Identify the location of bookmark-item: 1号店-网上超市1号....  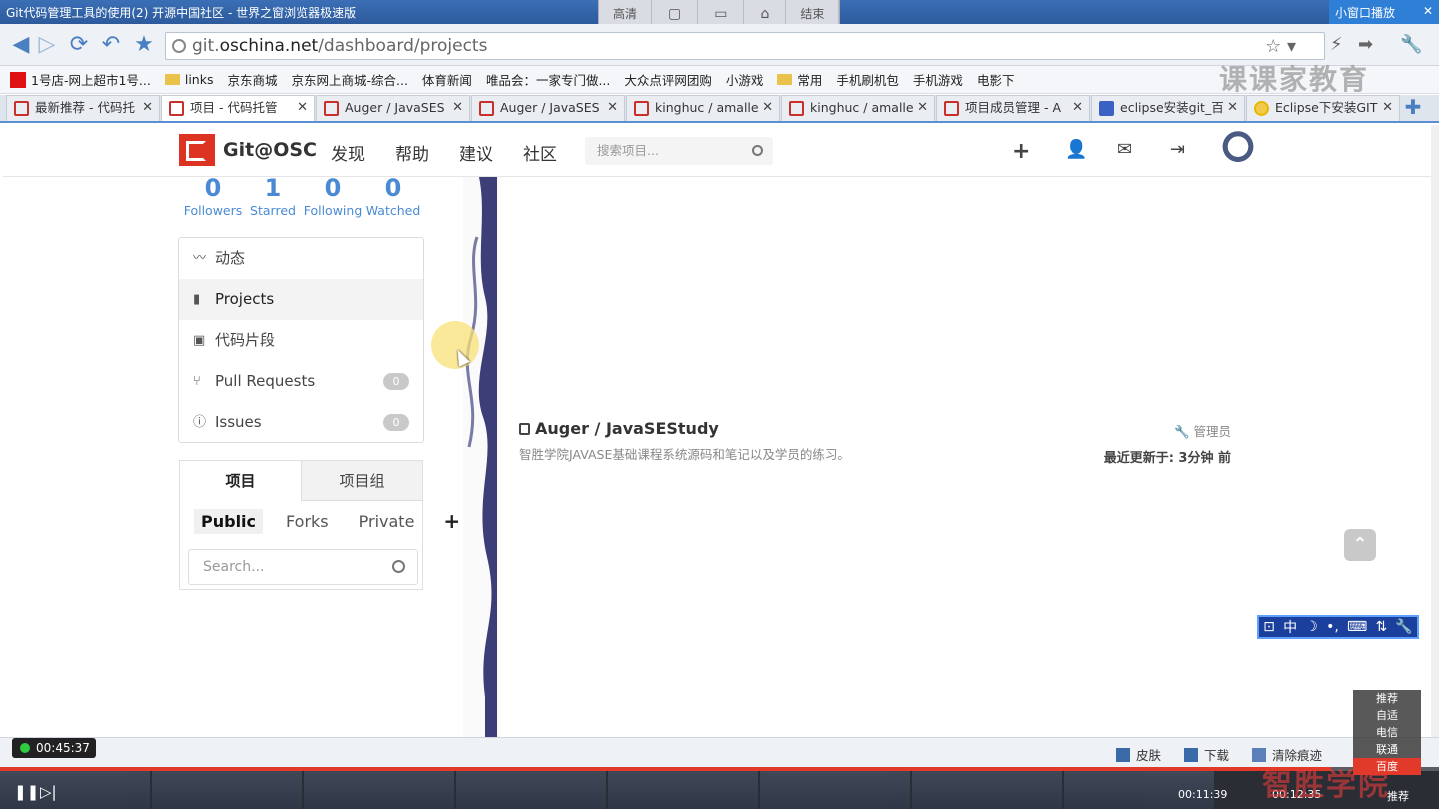
(80, 79).